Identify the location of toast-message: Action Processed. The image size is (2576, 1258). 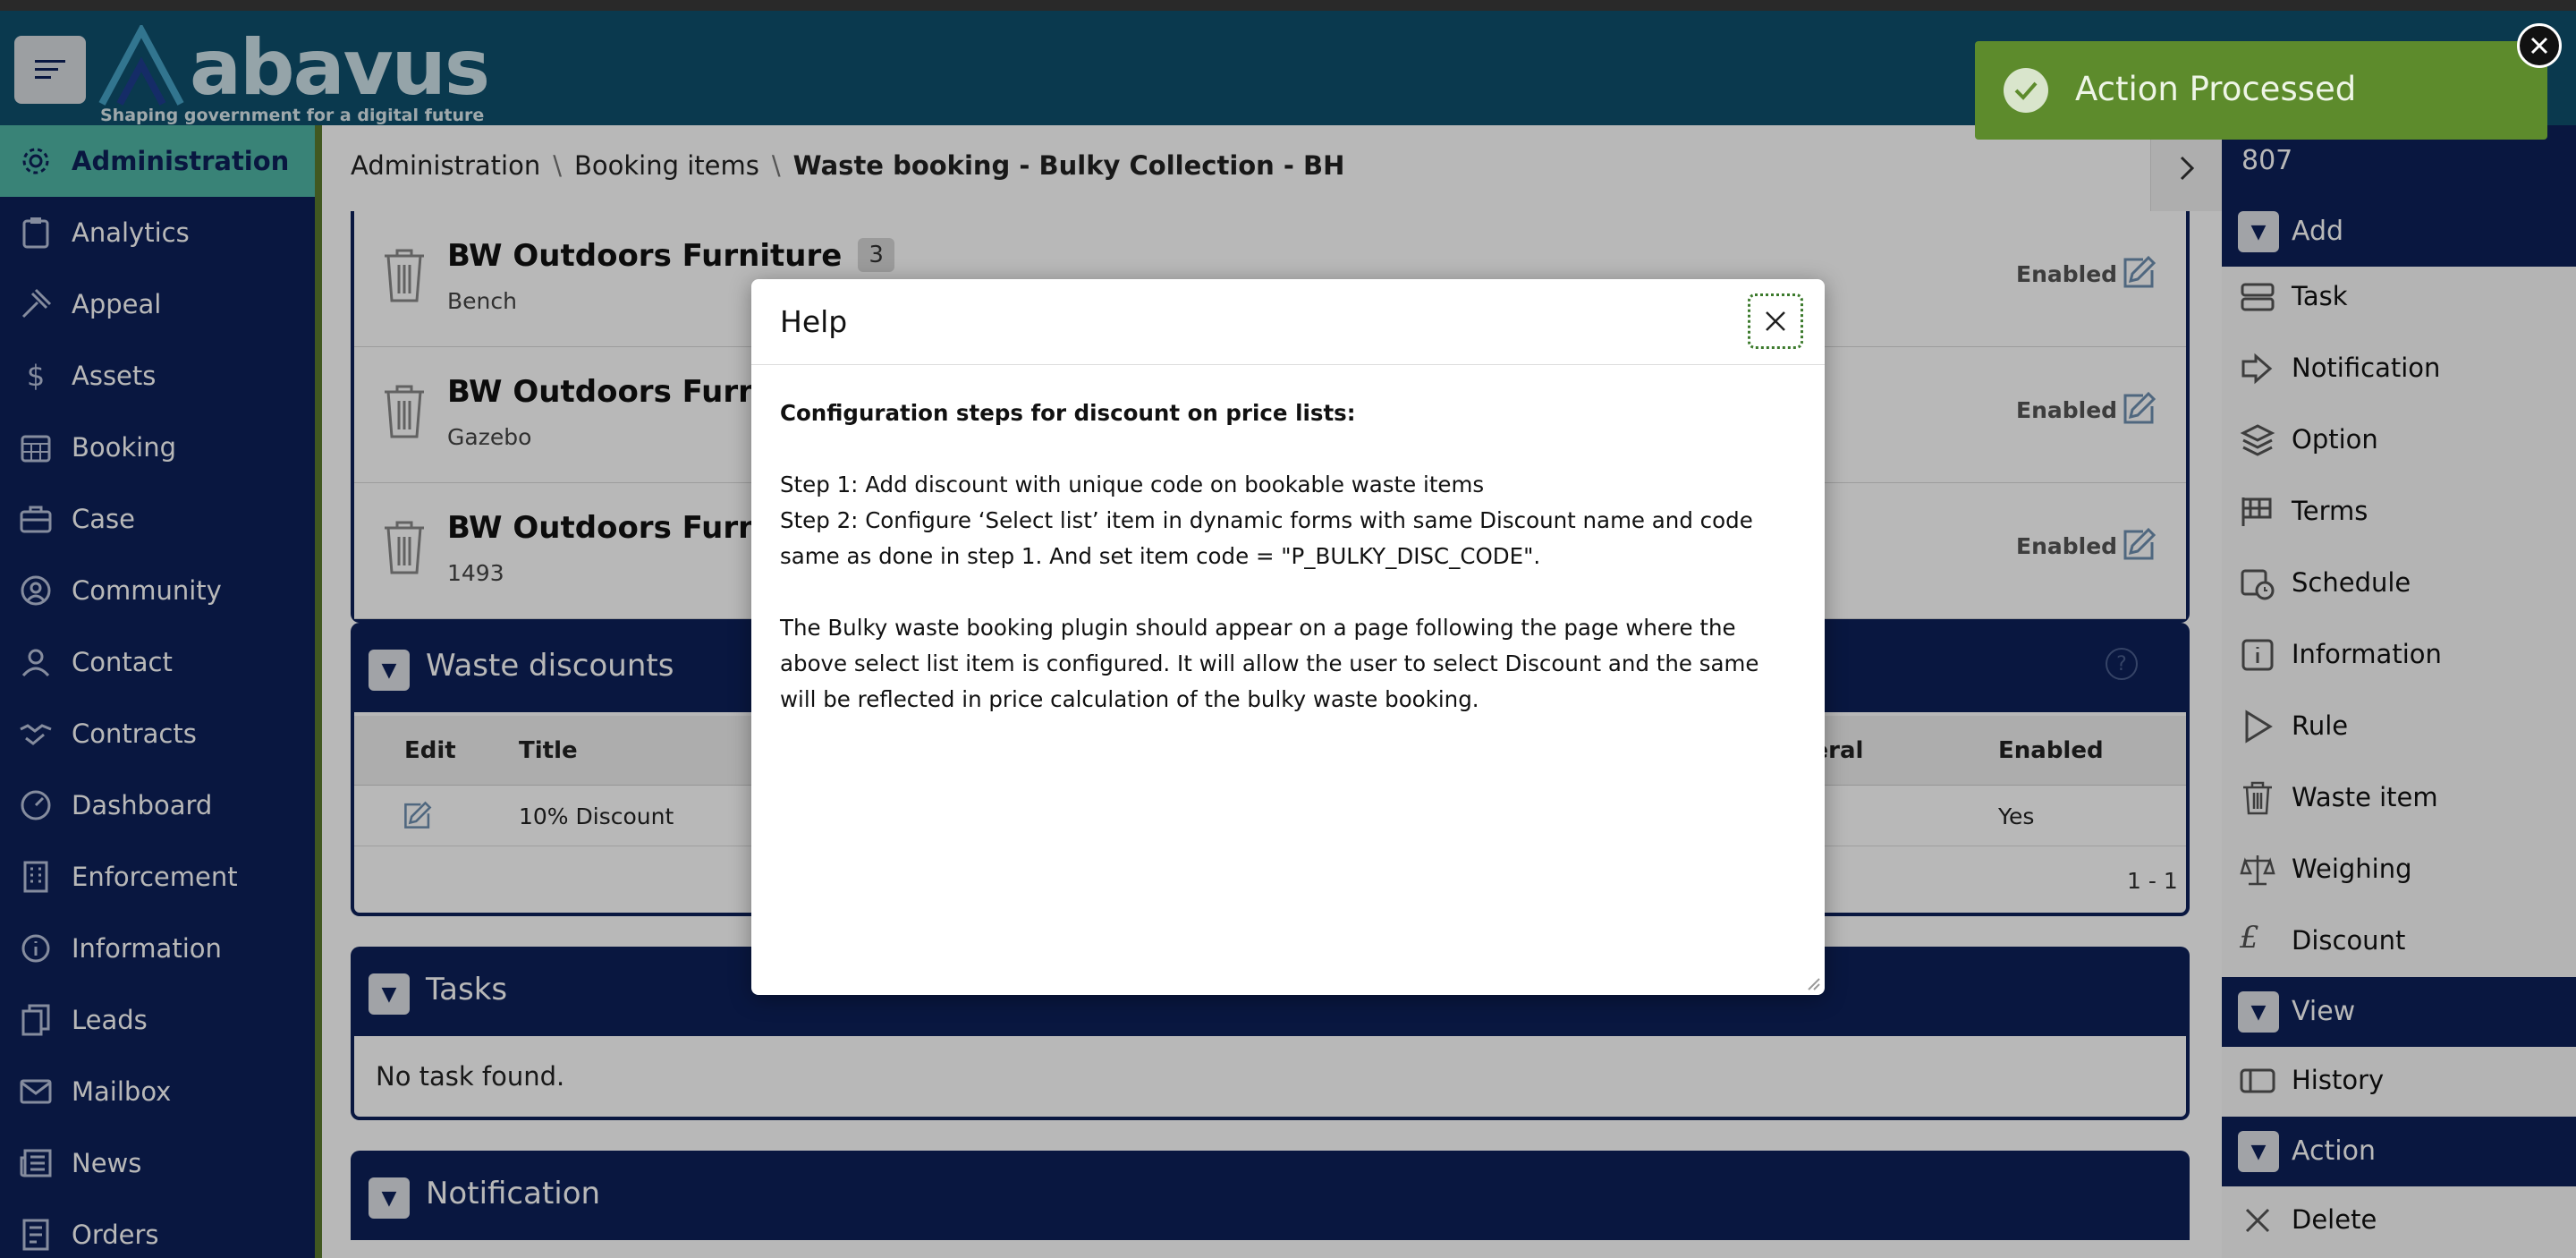
(2216, 89).